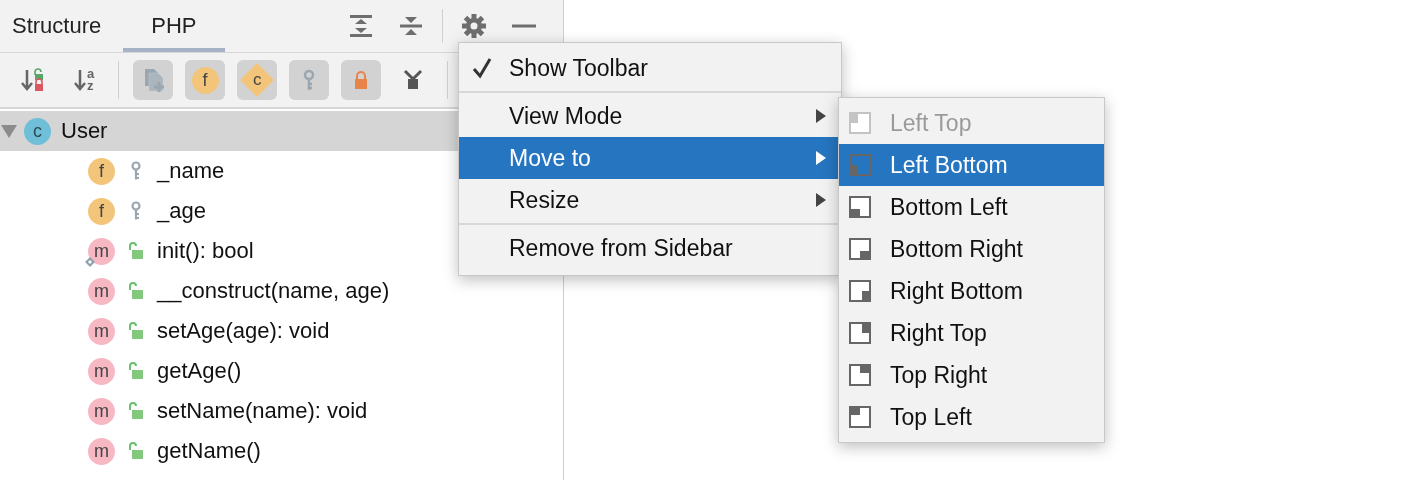 The image size is (1412, 480). Describe the element at coordinates (474, 26) in the screenshot. I see `settings-icon` at that location.